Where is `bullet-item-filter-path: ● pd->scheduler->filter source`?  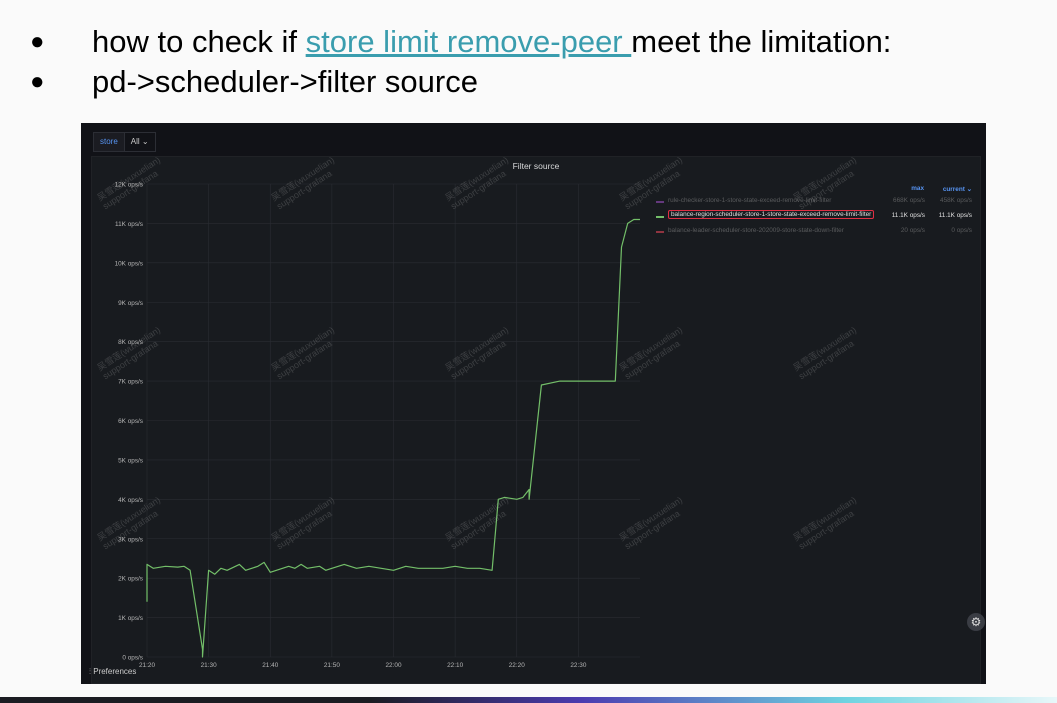 bullet-item-filter-path: ● pd->scheduler->filter source is located at coordinates (459, 82).